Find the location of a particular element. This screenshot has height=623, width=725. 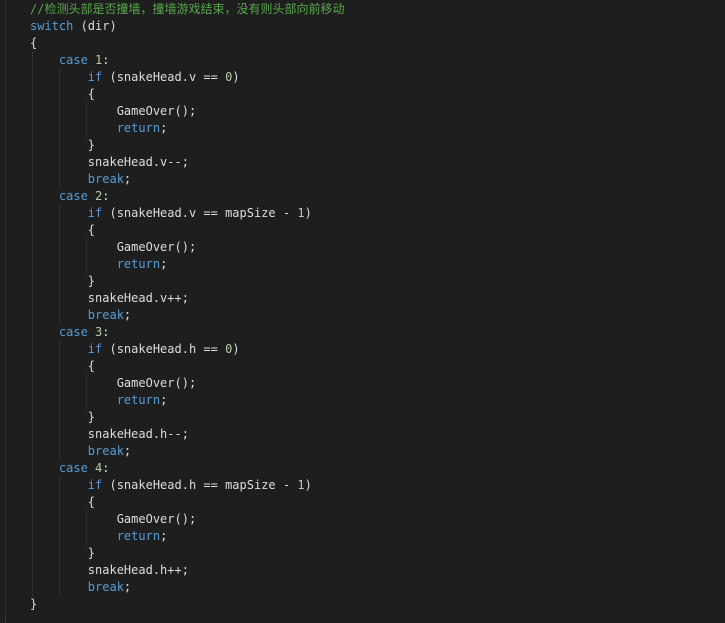

editor-margin is located at coordinates (5, 311).